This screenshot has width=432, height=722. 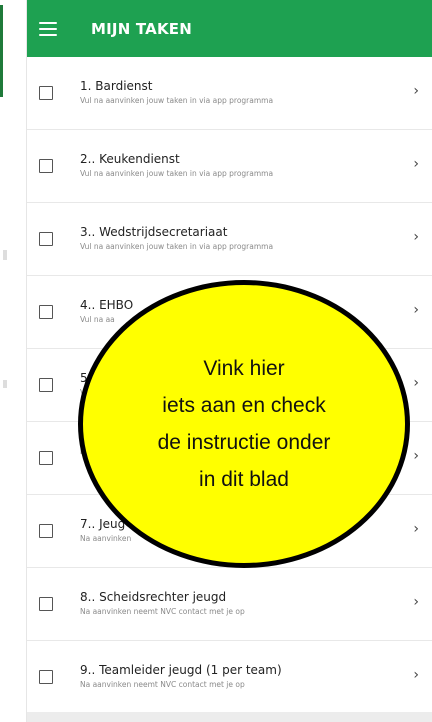 I want to click on app-bar: MIJN TAKEN, so click(x=229, y=28).